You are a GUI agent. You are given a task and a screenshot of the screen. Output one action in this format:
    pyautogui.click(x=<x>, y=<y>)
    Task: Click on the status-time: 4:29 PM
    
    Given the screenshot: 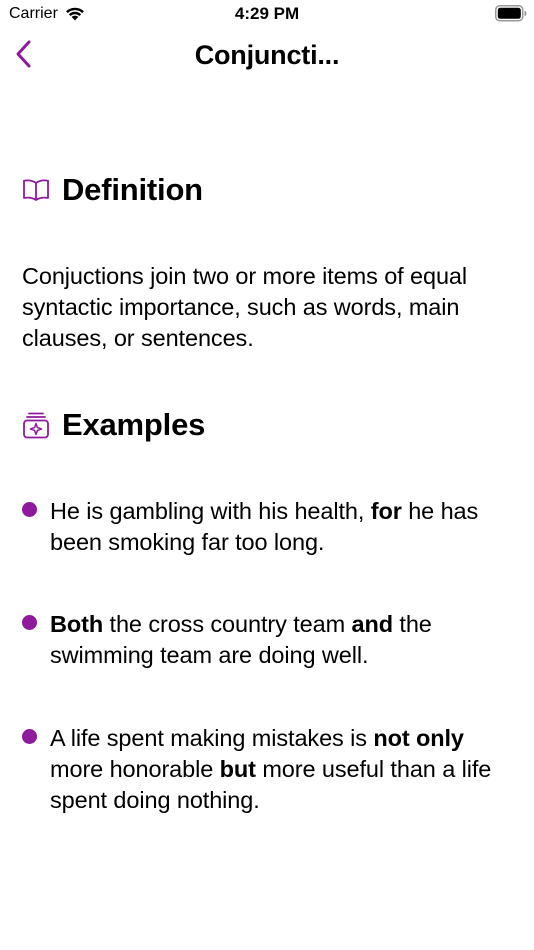 What is the action you would take?
    pyautogui.click(x=267, y=13)
    